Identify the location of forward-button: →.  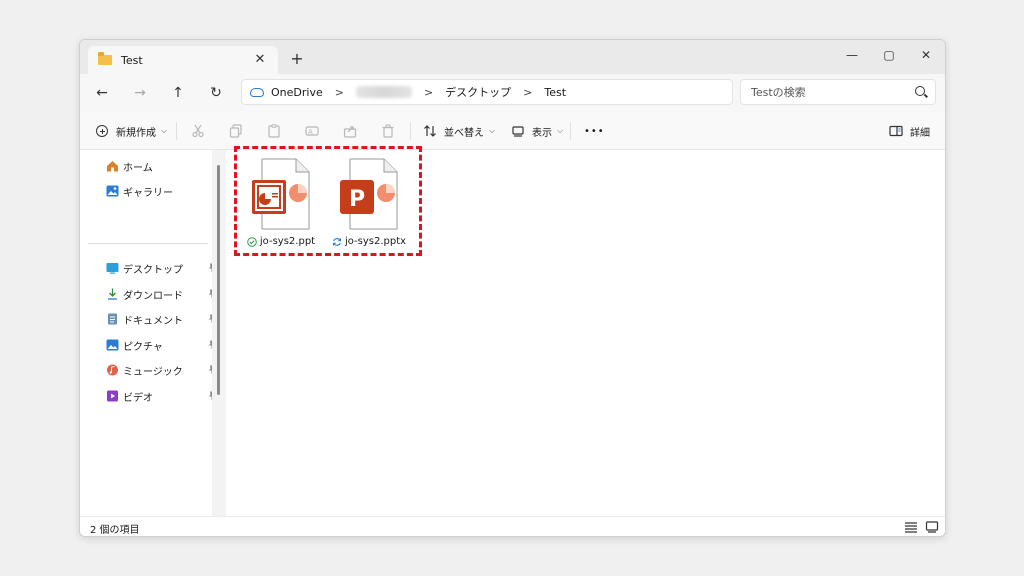
(140, 93).